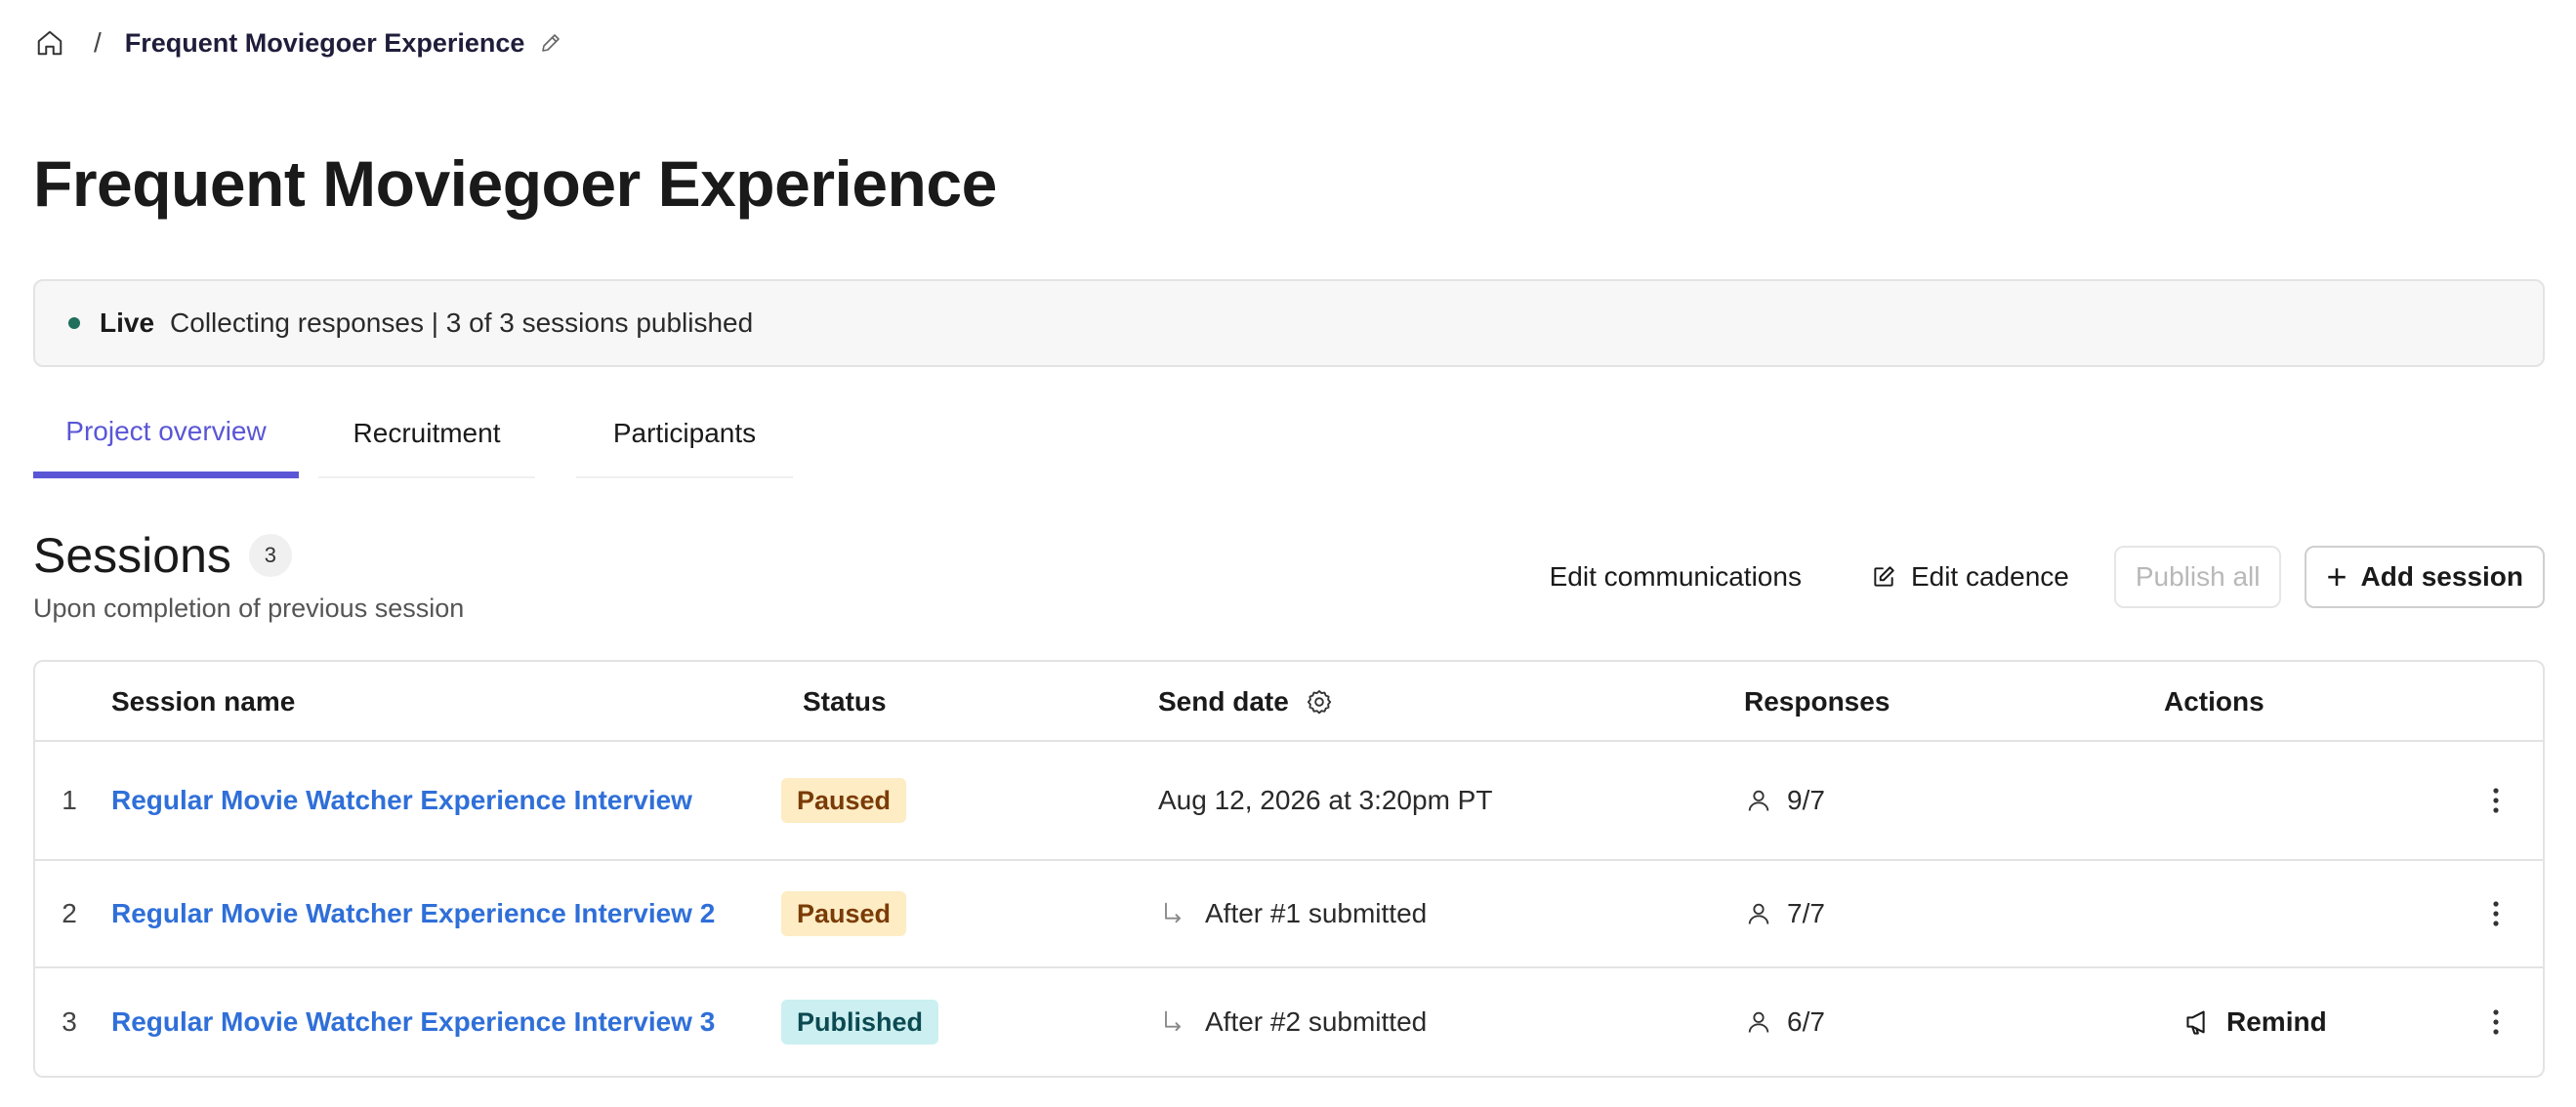  Describe the element at coordinates (325, 42) in the screenshot. I see `breadcrumb-current: Frequent Moviegoer Experience` at that location.